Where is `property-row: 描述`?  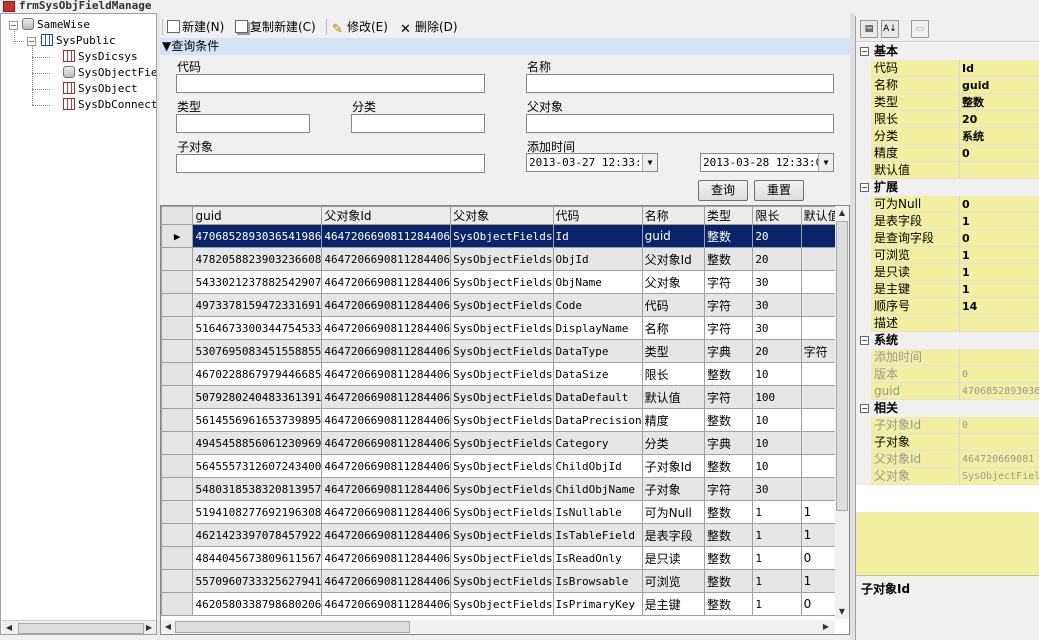 property-row: 描述 is located at coordinates (947, 323).